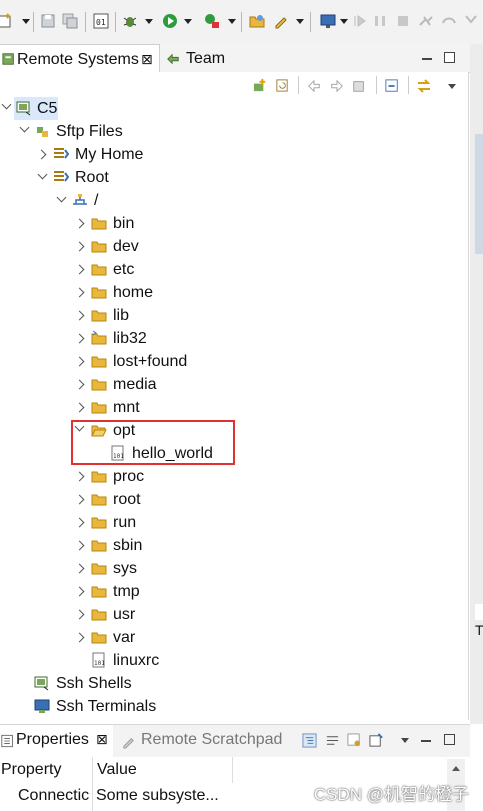 The image size is (483, 811). Describe the element at coordinates (359, 86) in the screenshot. I see `up-icon` at that location.